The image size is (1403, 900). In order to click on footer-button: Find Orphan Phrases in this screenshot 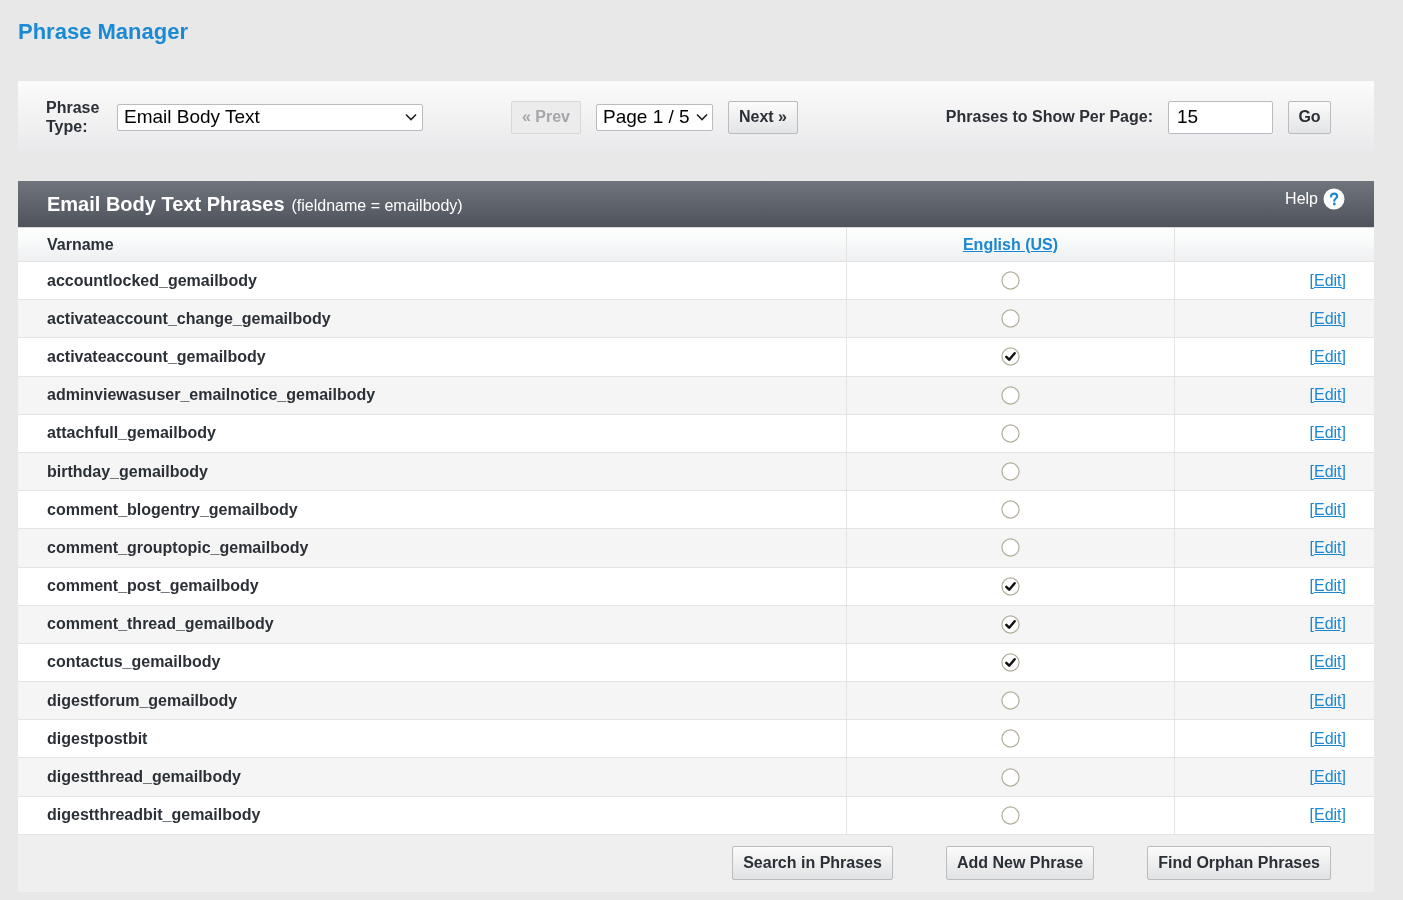, I will do `click(1239, 863)`.